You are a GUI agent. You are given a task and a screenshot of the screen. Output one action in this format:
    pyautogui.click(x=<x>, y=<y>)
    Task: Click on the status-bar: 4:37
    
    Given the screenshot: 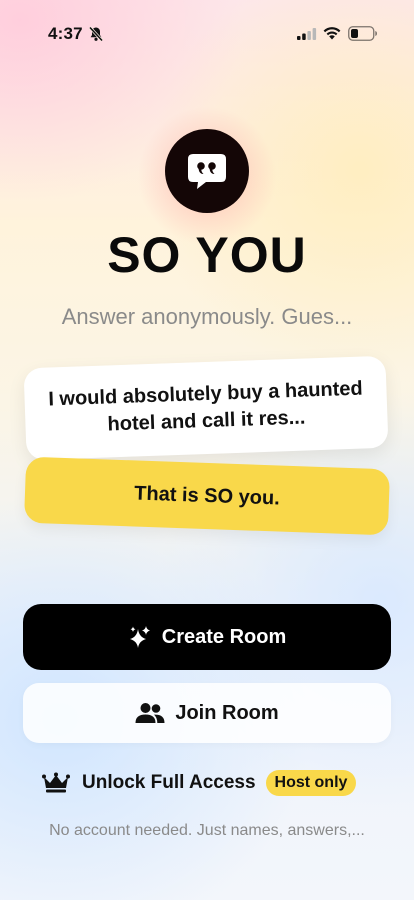 What is the action you would take?
    pyautogui.click(x=207, y=27)
    